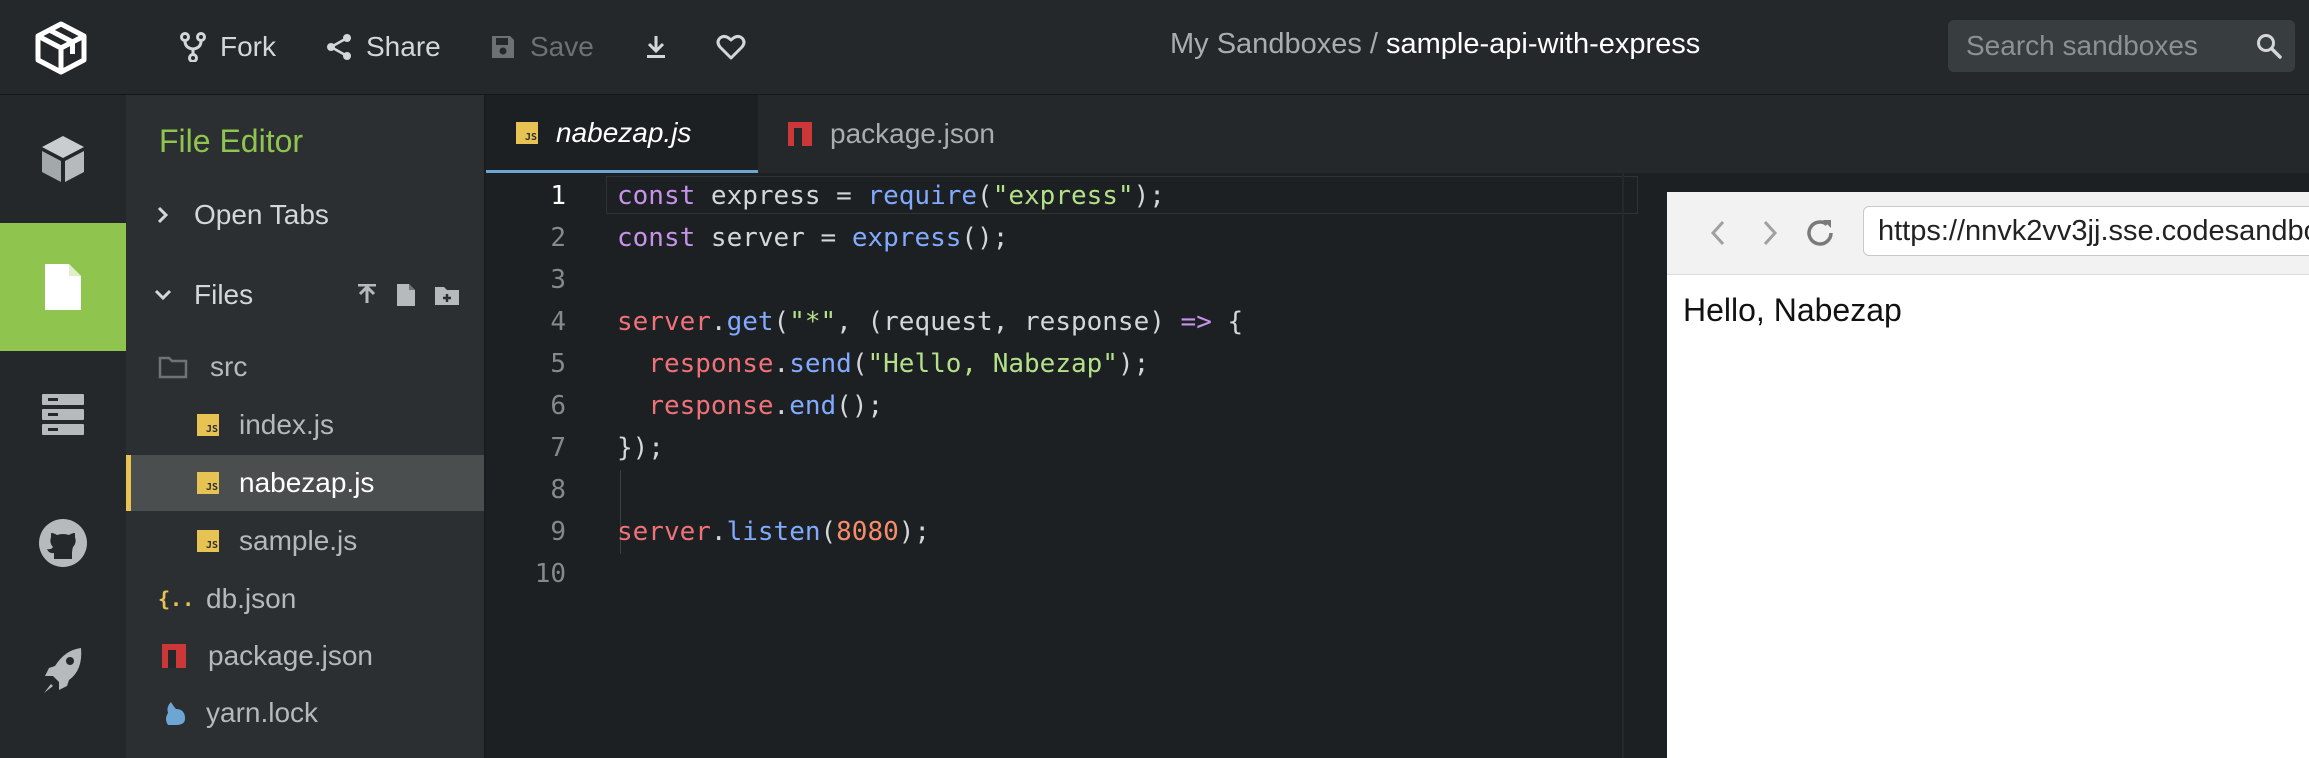 Image resolution: width=2309 pixels, height=758 pixels. I want to click on tree-item-nabezap-js: JS nabezap.js, so click(305, 483).